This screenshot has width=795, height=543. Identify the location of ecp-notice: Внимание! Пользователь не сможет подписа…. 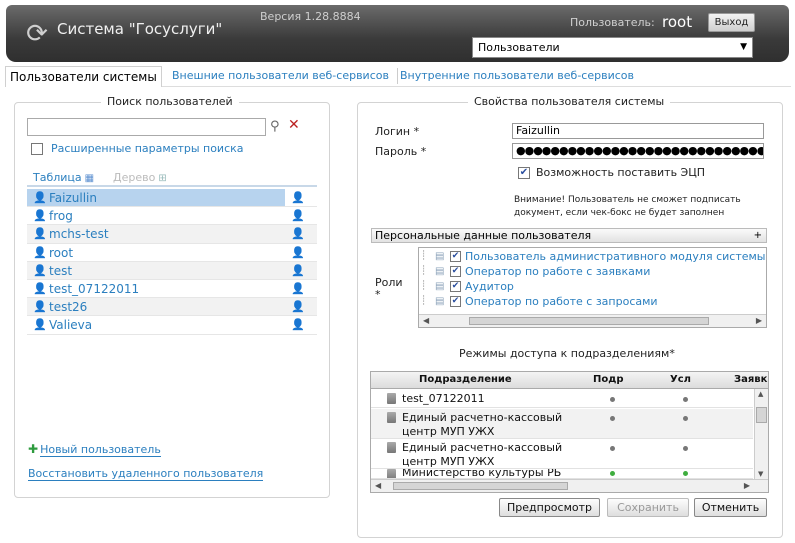
(627, 206).